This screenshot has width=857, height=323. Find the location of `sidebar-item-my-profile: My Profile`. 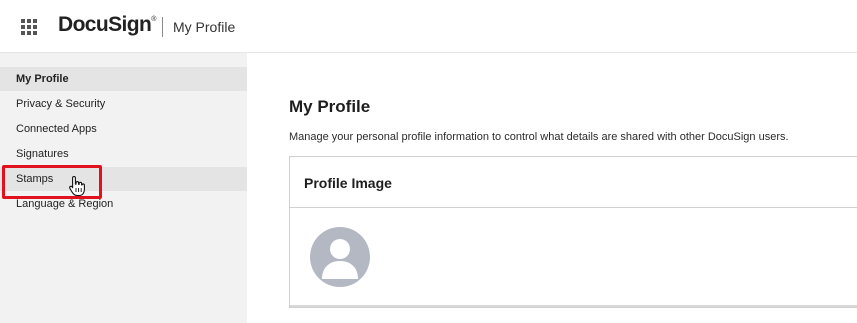

sidebar-item-my-profile: My Profile is located at coordinates (123, 79).